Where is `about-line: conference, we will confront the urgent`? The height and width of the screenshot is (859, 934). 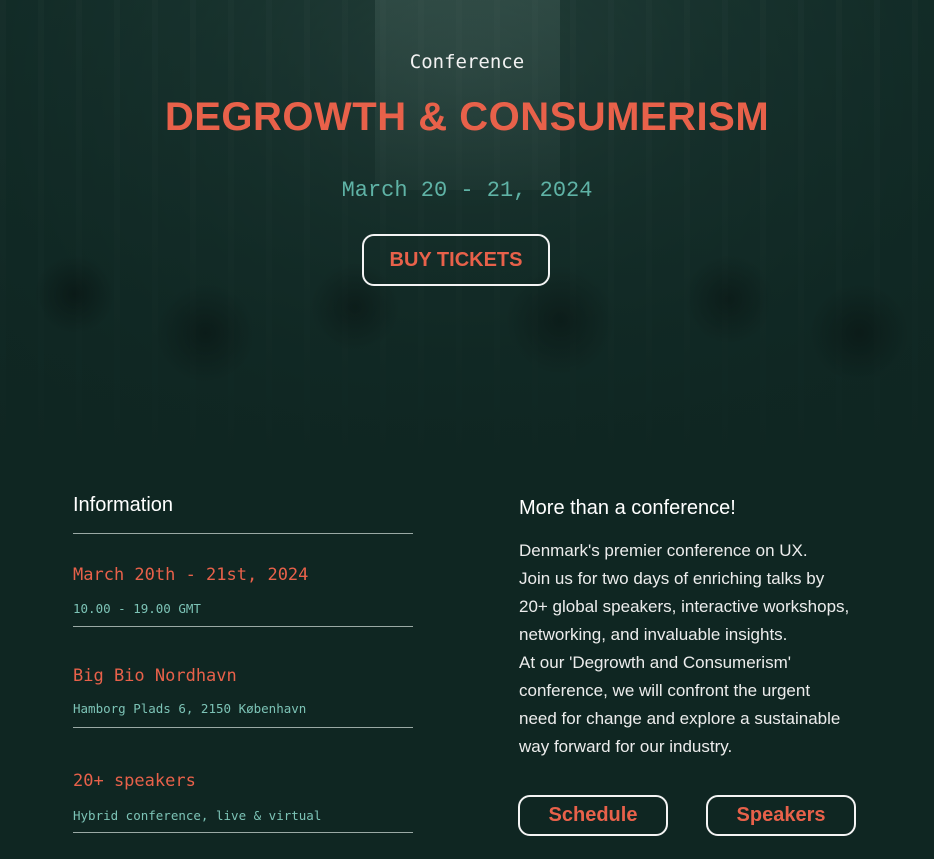
about-line: conference, we will confront the urgent is located at coordinates (665, 690).